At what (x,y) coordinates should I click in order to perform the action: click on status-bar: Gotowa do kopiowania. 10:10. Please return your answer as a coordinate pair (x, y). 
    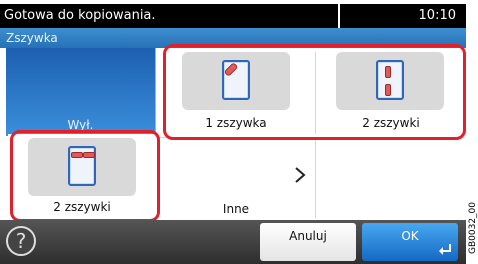
    Looking at the image, I should click on (233, 16).